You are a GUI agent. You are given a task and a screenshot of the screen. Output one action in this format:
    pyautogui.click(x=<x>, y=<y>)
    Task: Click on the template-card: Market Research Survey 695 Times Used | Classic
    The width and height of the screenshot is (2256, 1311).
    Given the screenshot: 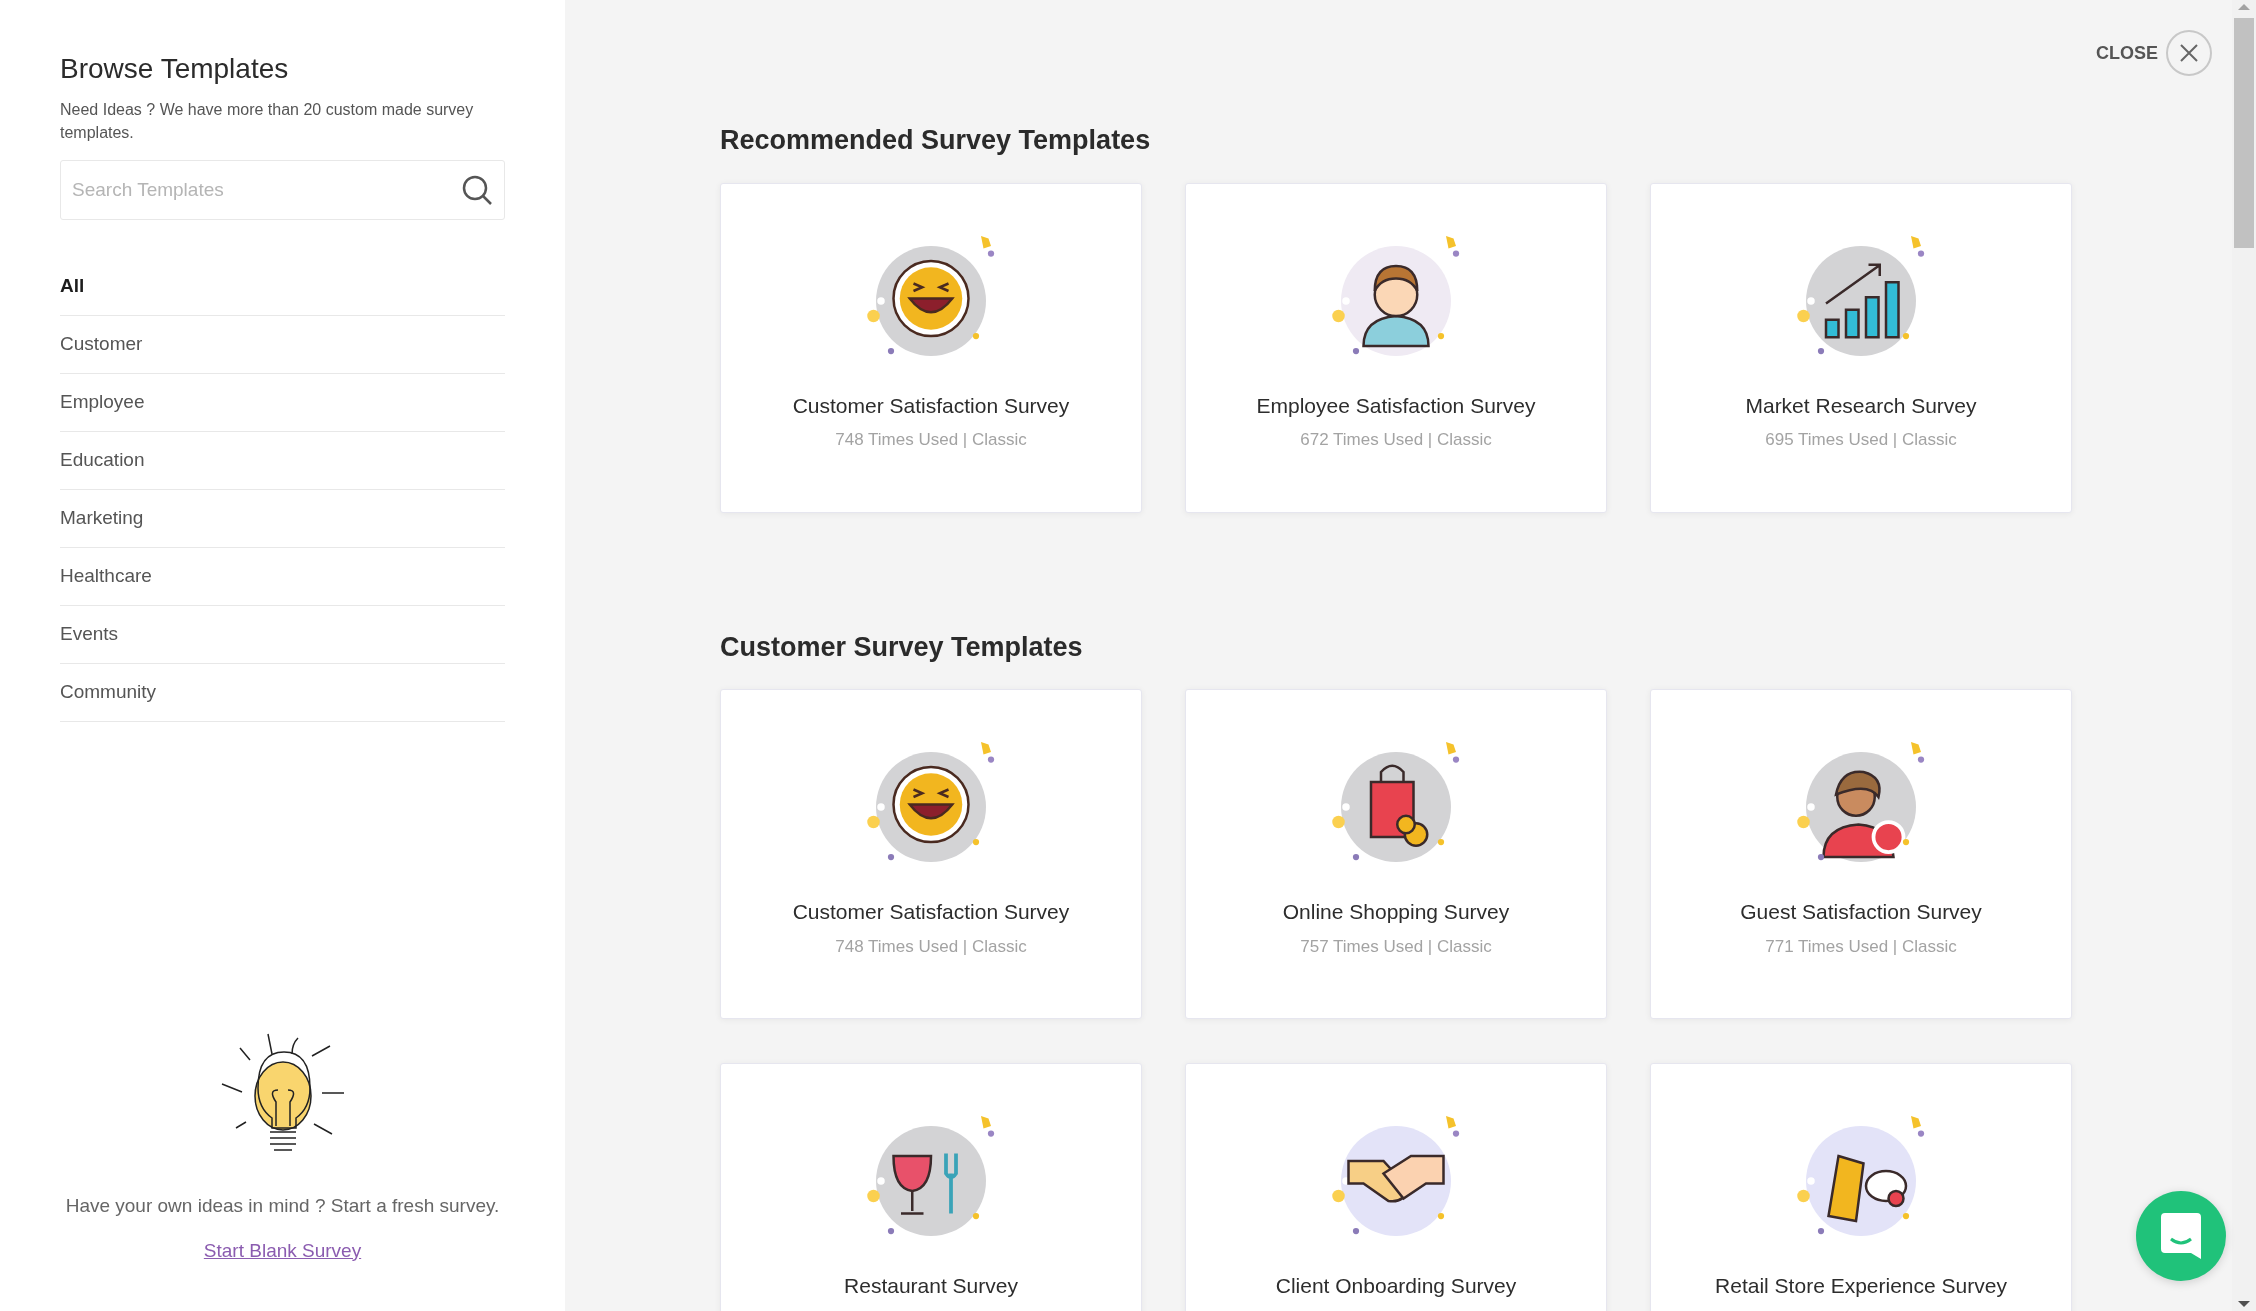 What is the action you would take?
    pyautogui.click(x=1861, y=347)
    